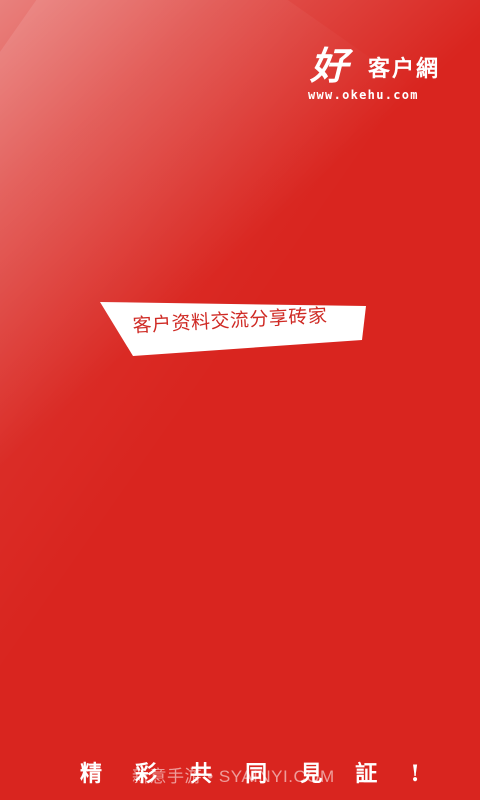 Image resolution: width=480 pixels, height=800 pixels. I want to click on logo-name: 客户網, so click(404, 69).